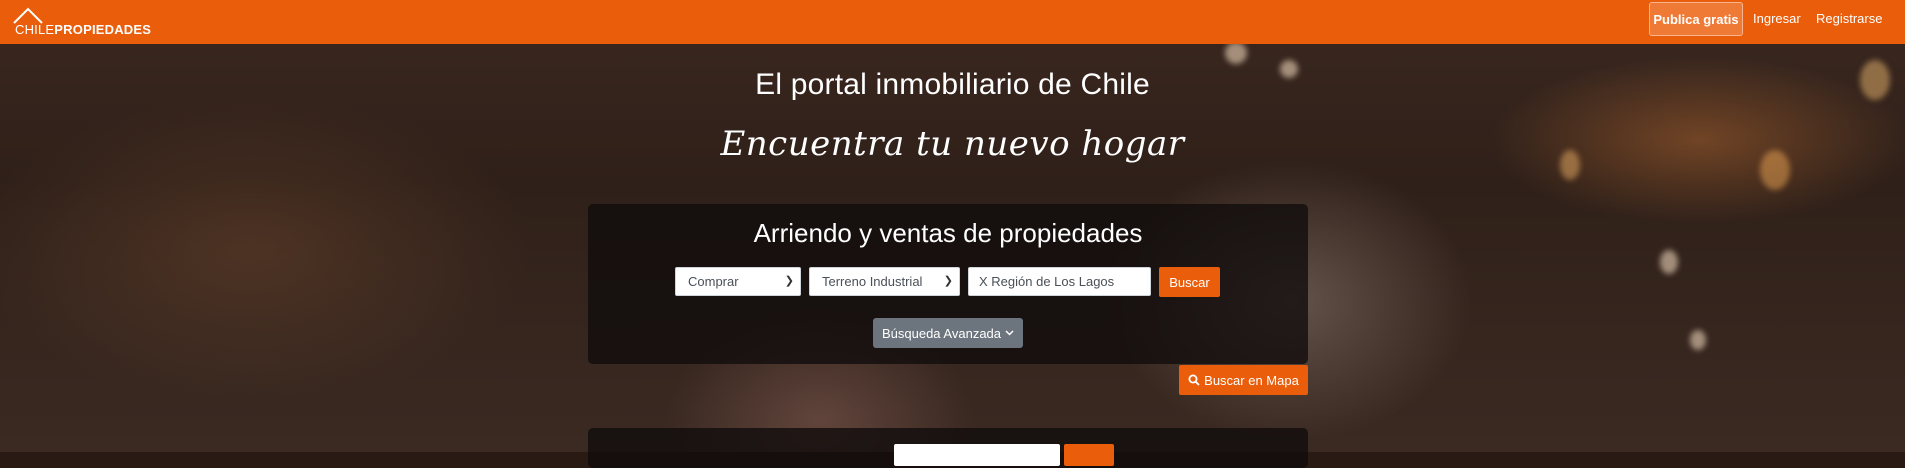 This screenshot has width=1905, height=468. I want to click on logo-text: CHILEPROPIEDADES, so click(83, 29).